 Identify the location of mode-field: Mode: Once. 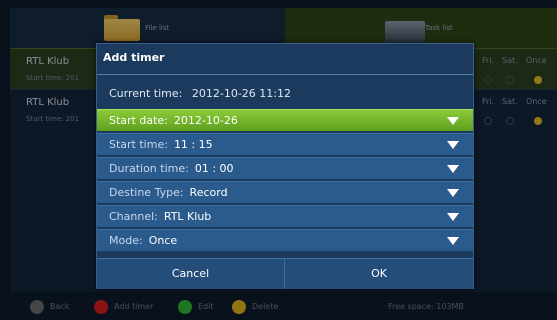
(285, 240).